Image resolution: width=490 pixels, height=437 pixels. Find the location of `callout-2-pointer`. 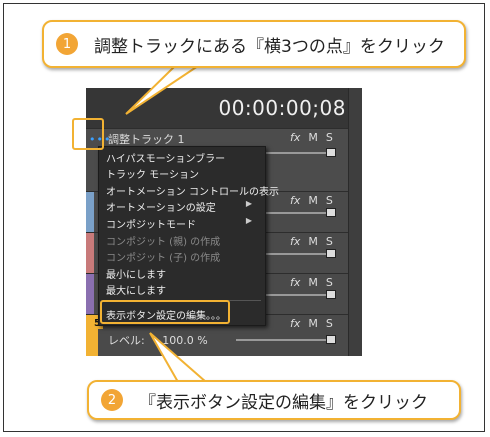

callout-2-pointer is located at coordinates (179, 357).